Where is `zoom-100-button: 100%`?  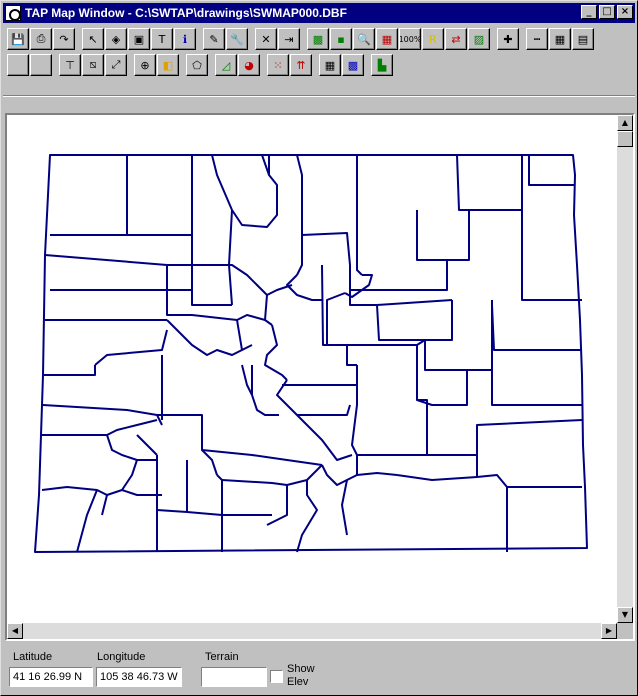 zoom-100-button: 100% is located at coordinates (410, 39).